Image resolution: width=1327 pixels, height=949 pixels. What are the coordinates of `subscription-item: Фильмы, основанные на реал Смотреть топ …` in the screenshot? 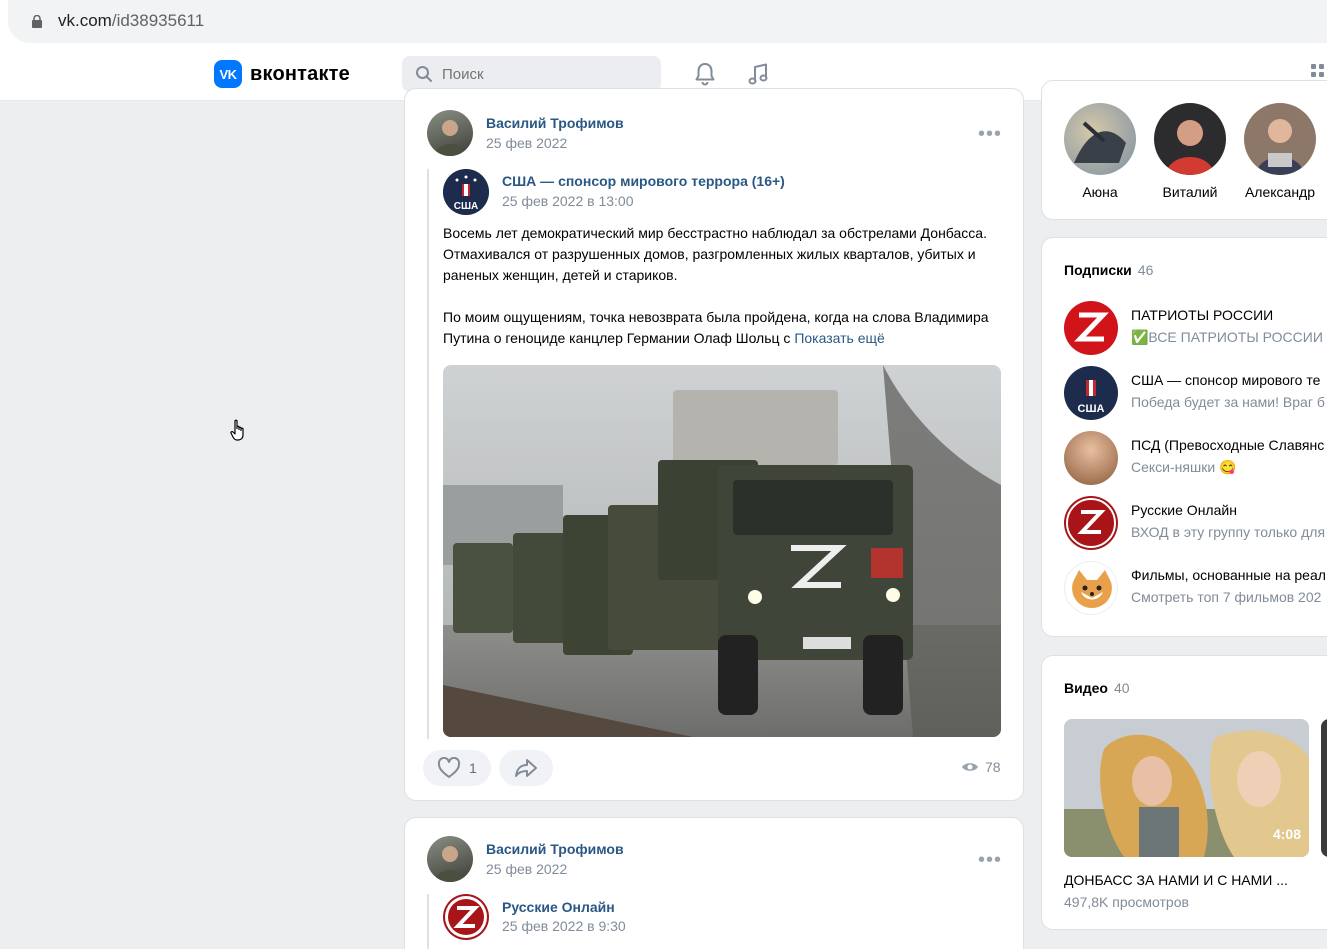 It's located at (1195, 588).